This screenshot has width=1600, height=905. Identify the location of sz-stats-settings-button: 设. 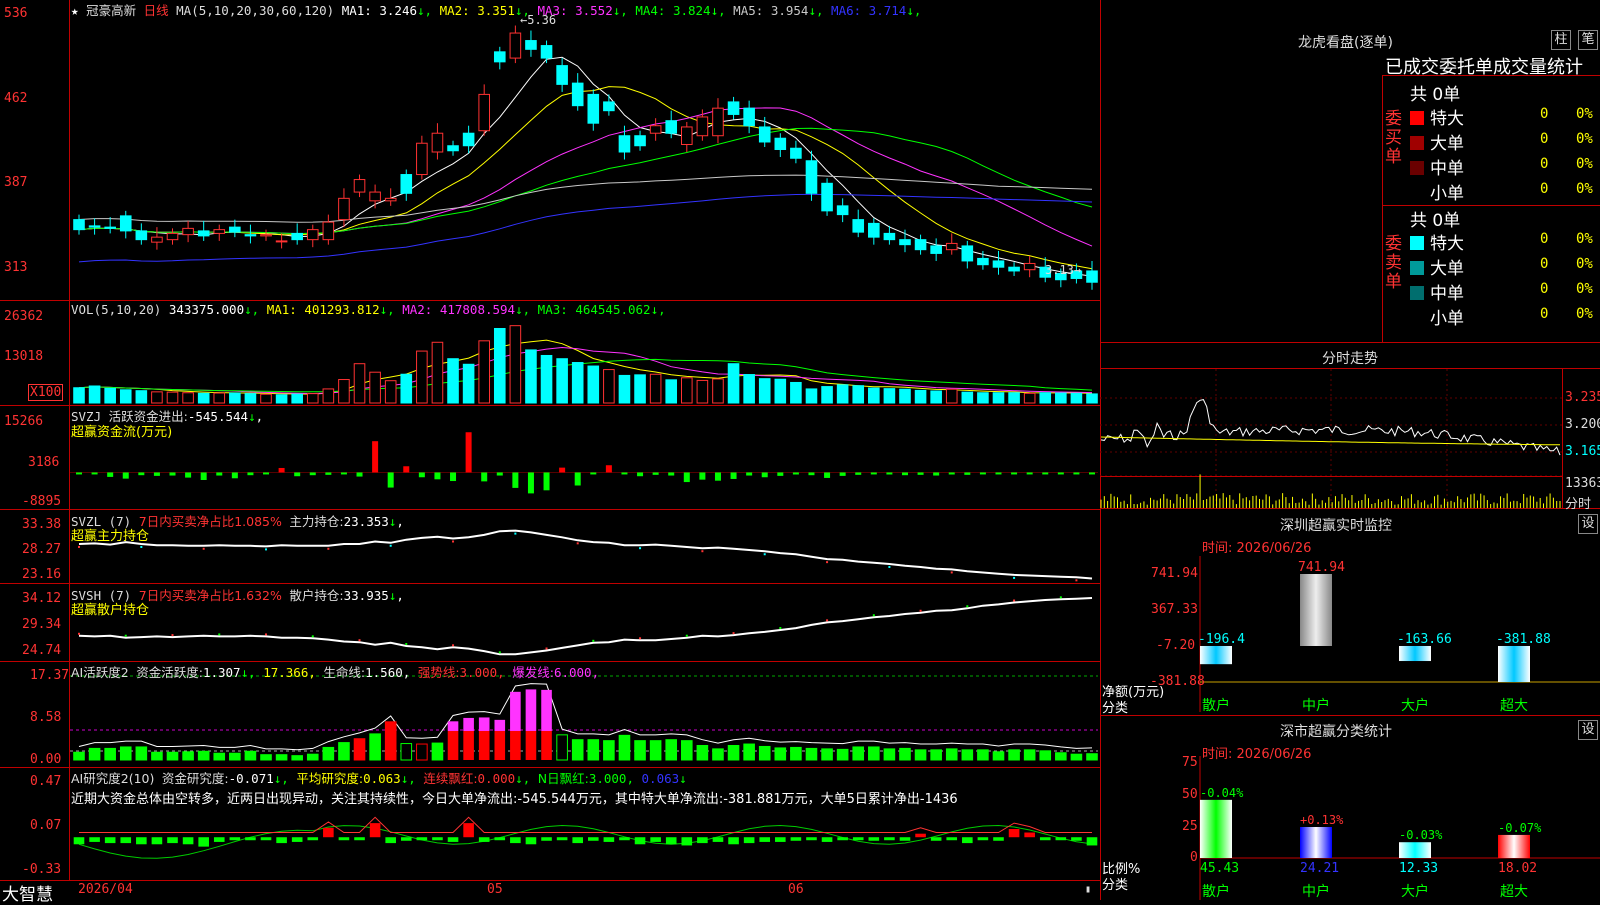
(1588, 730).